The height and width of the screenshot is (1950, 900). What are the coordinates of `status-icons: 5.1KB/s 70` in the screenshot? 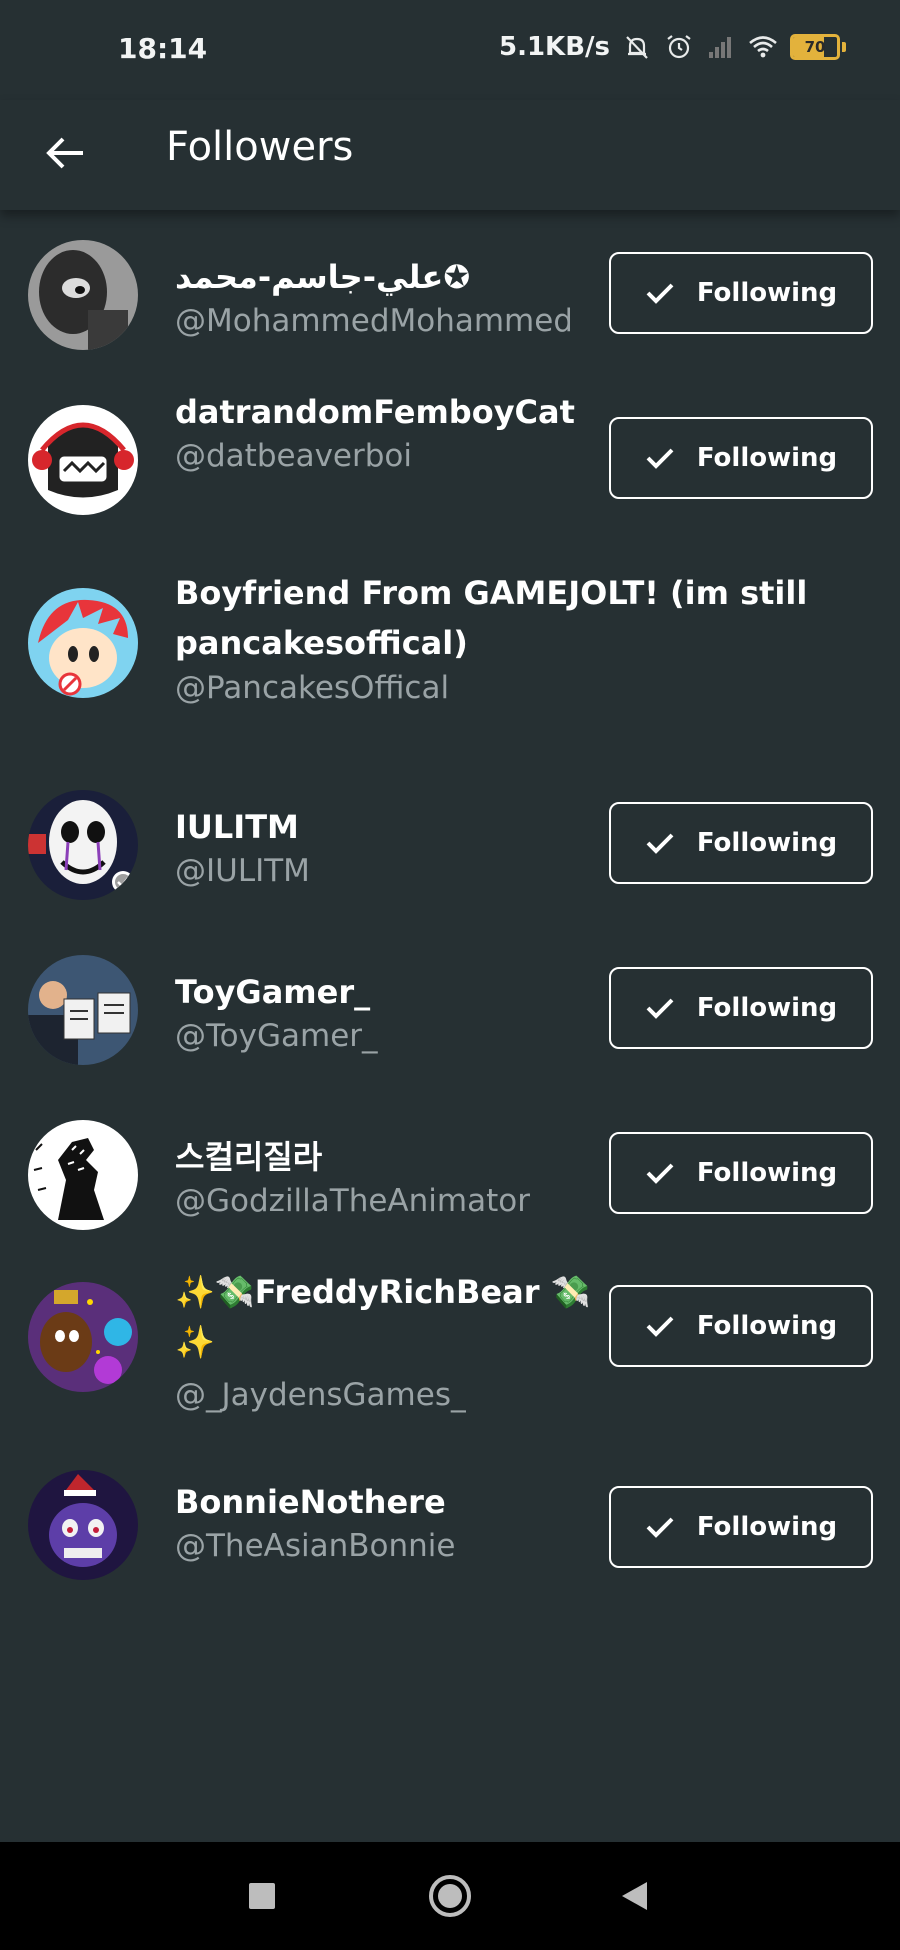 It's located at (672, 47).